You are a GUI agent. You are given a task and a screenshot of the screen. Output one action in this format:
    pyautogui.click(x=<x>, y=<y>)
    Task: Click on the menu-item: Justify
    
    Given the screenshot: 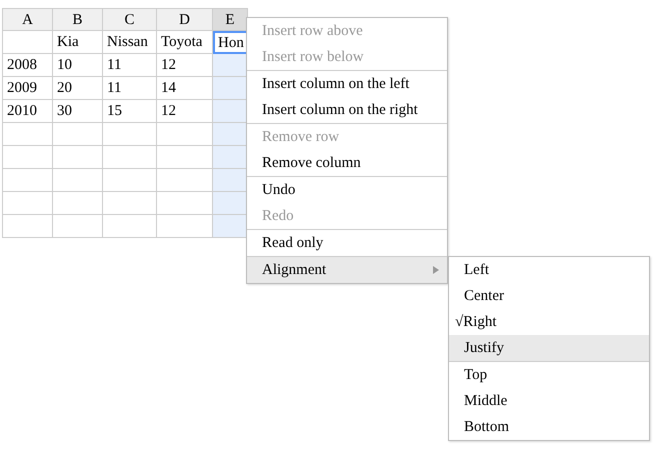 What is the action you would take?
    pyautogui.click(x=549, y=348)
    